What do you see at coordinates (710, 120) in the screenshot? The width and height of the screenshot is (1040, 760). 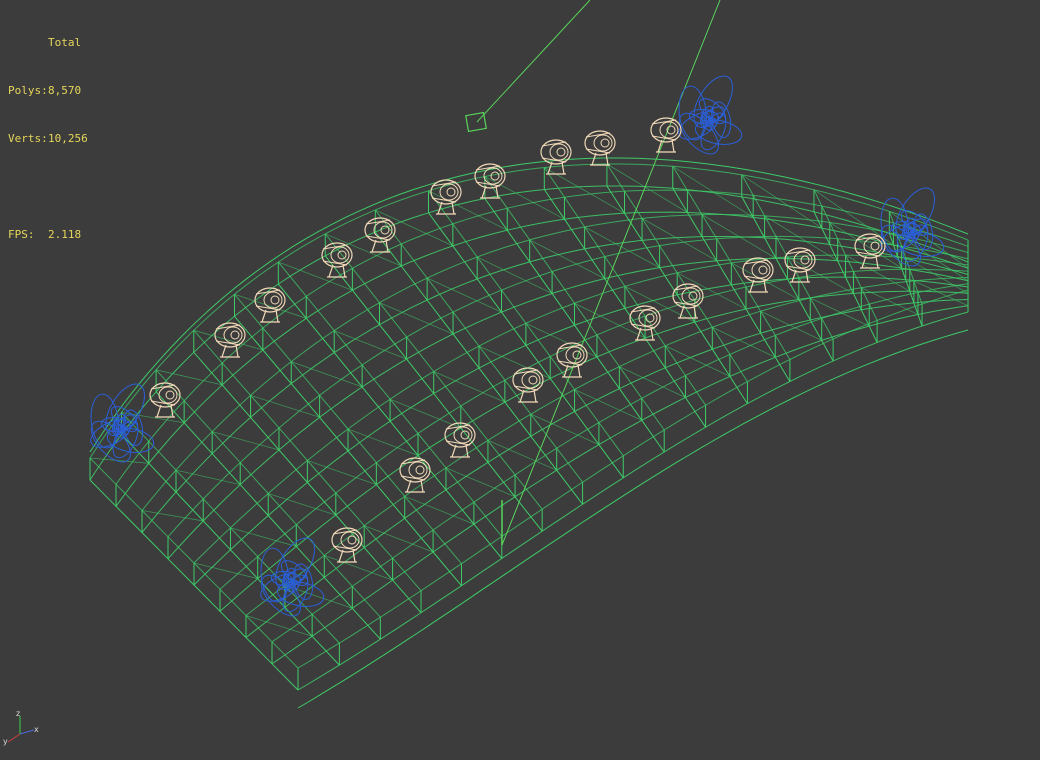 I see `blue-light-cluster-top` at bounding box center [710, 120].